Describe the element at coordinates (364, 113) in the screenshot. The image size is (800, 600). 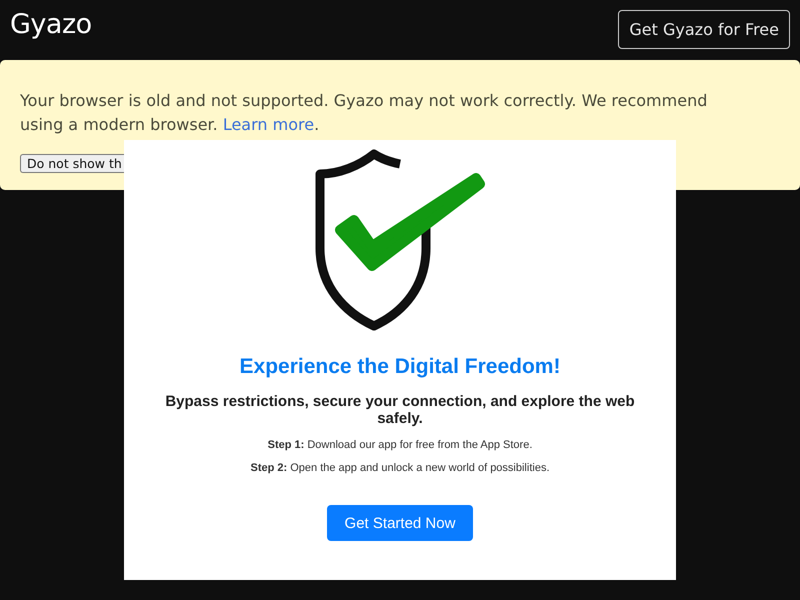
I see `browser-warning-message: Your browser is old and not supported. Gyazo may not work correctly. We recommend using a modern browser. Learn more.` at that location.